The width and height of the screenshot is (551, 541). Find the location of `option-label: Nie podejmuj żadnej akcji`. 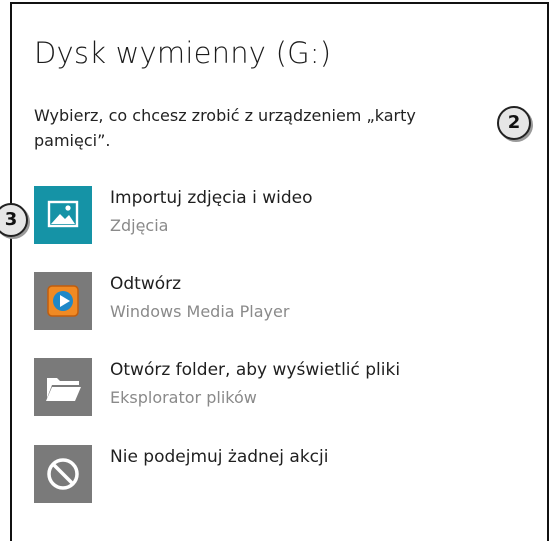

option-label: Nie podejmuj żadnej akcji is located at coordinates (219, 457).